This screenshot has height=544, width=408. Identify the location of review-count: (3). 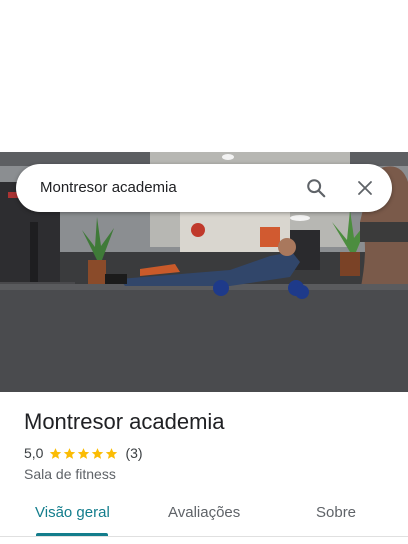
(133, 453).